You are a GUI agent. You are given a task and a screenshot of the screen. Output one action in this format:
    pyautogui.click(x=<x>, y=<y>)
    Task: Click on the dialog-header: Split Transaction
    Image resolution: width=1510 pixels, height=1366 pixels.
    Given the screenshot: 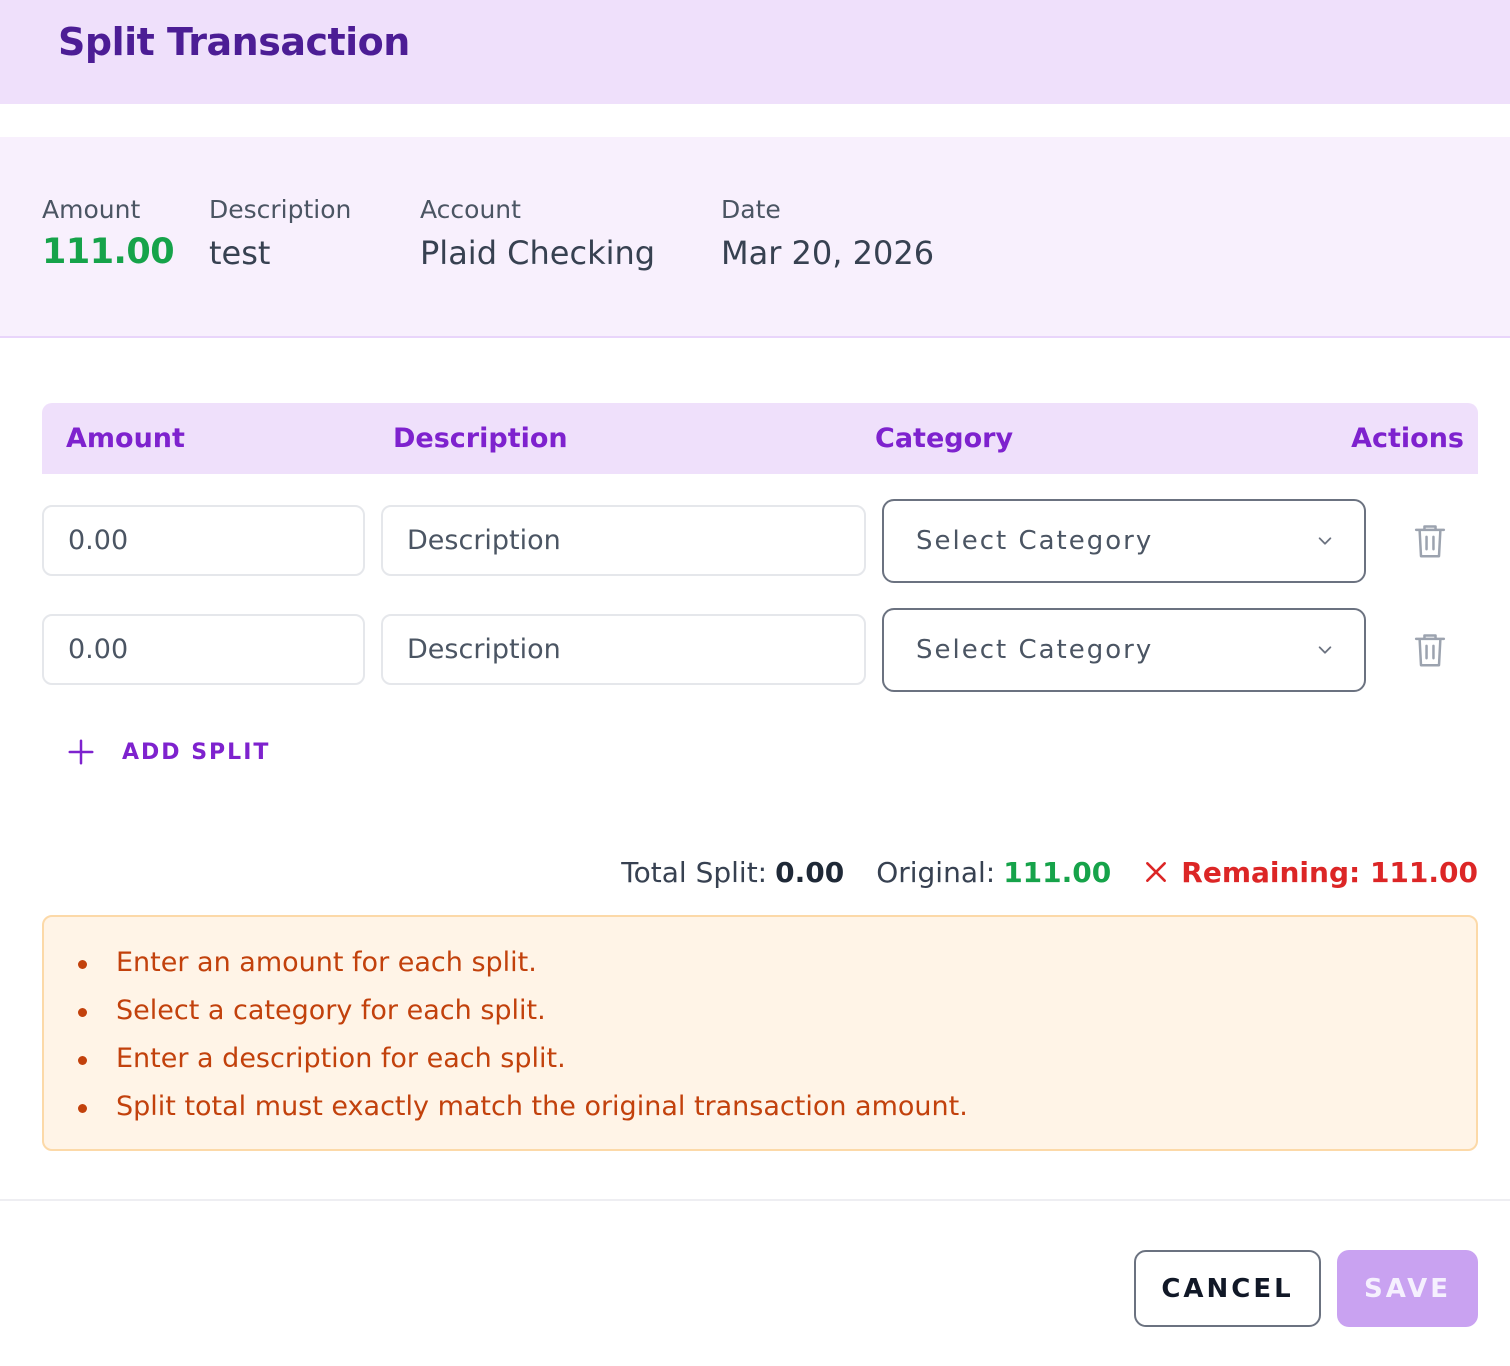 What is the action you would take?
    pyautogui.click(x=755, y=52)
    